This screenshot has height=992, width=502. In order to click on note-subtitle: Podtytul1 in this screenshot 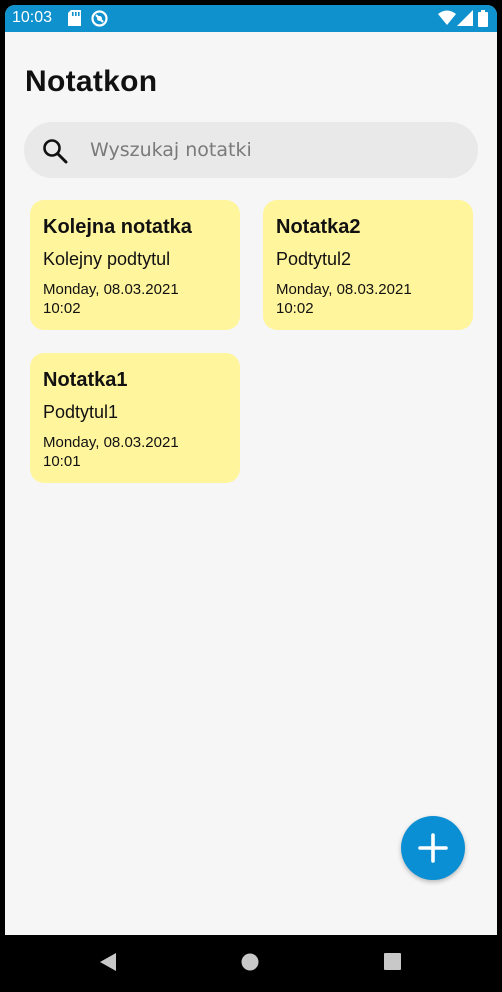, I will do `click(81, 412)`.